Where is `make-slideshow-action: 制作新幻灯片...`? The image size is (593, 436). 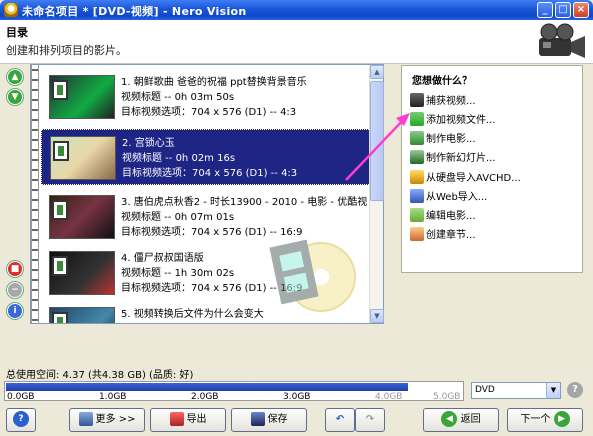
make-slideshow-action: 制作新幻灯片... is located at coordinates (453, 158).